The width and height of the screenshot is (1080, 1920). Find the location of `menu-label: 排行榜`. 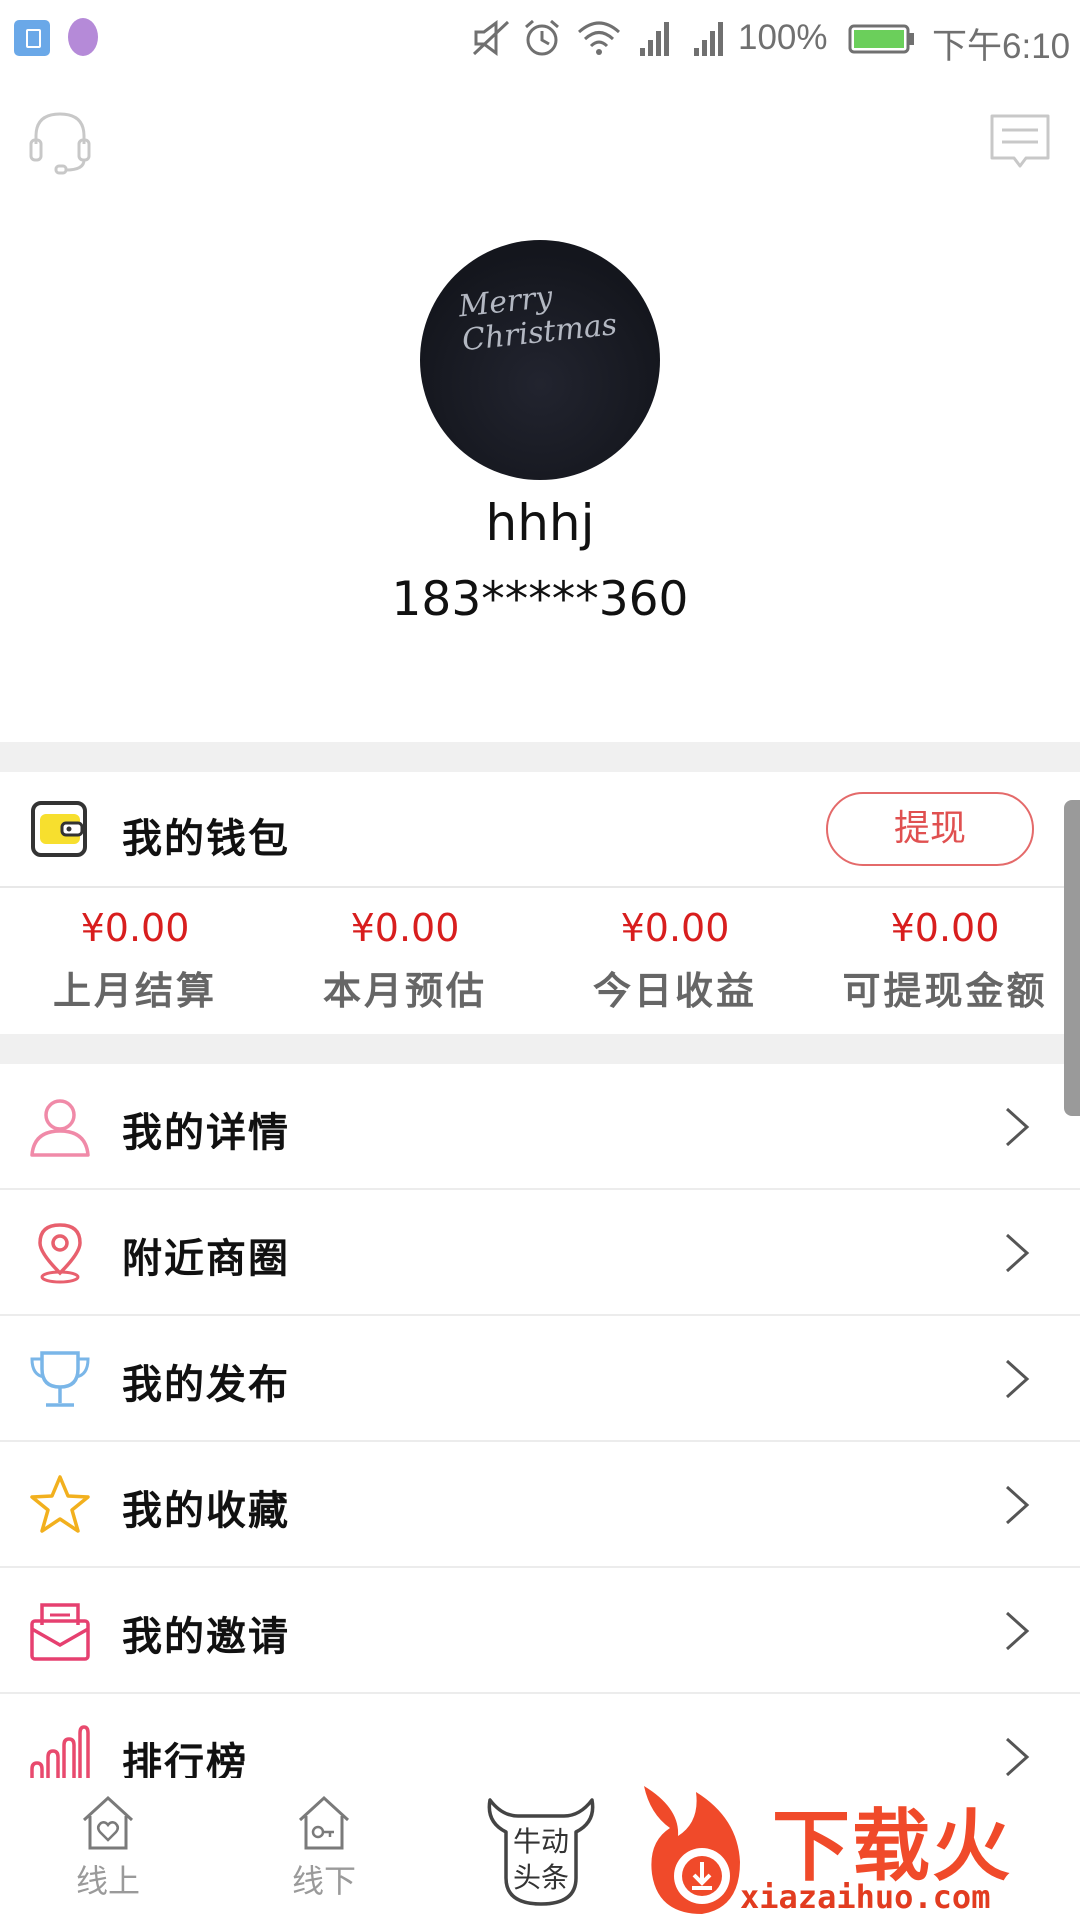

menu-label: 排行榜 is located at coordinates (185, 1758).